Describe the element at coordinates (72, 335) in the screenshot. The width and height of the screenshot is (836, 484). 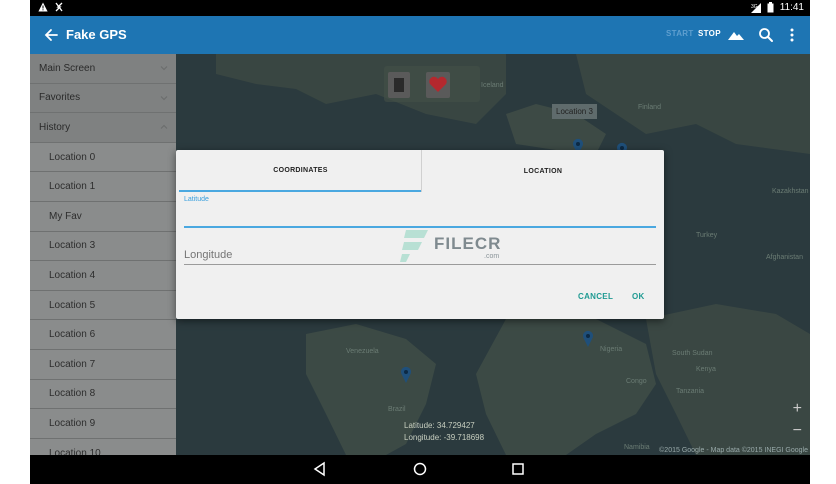
I see `drawer-item-label: Location 6` at that location.